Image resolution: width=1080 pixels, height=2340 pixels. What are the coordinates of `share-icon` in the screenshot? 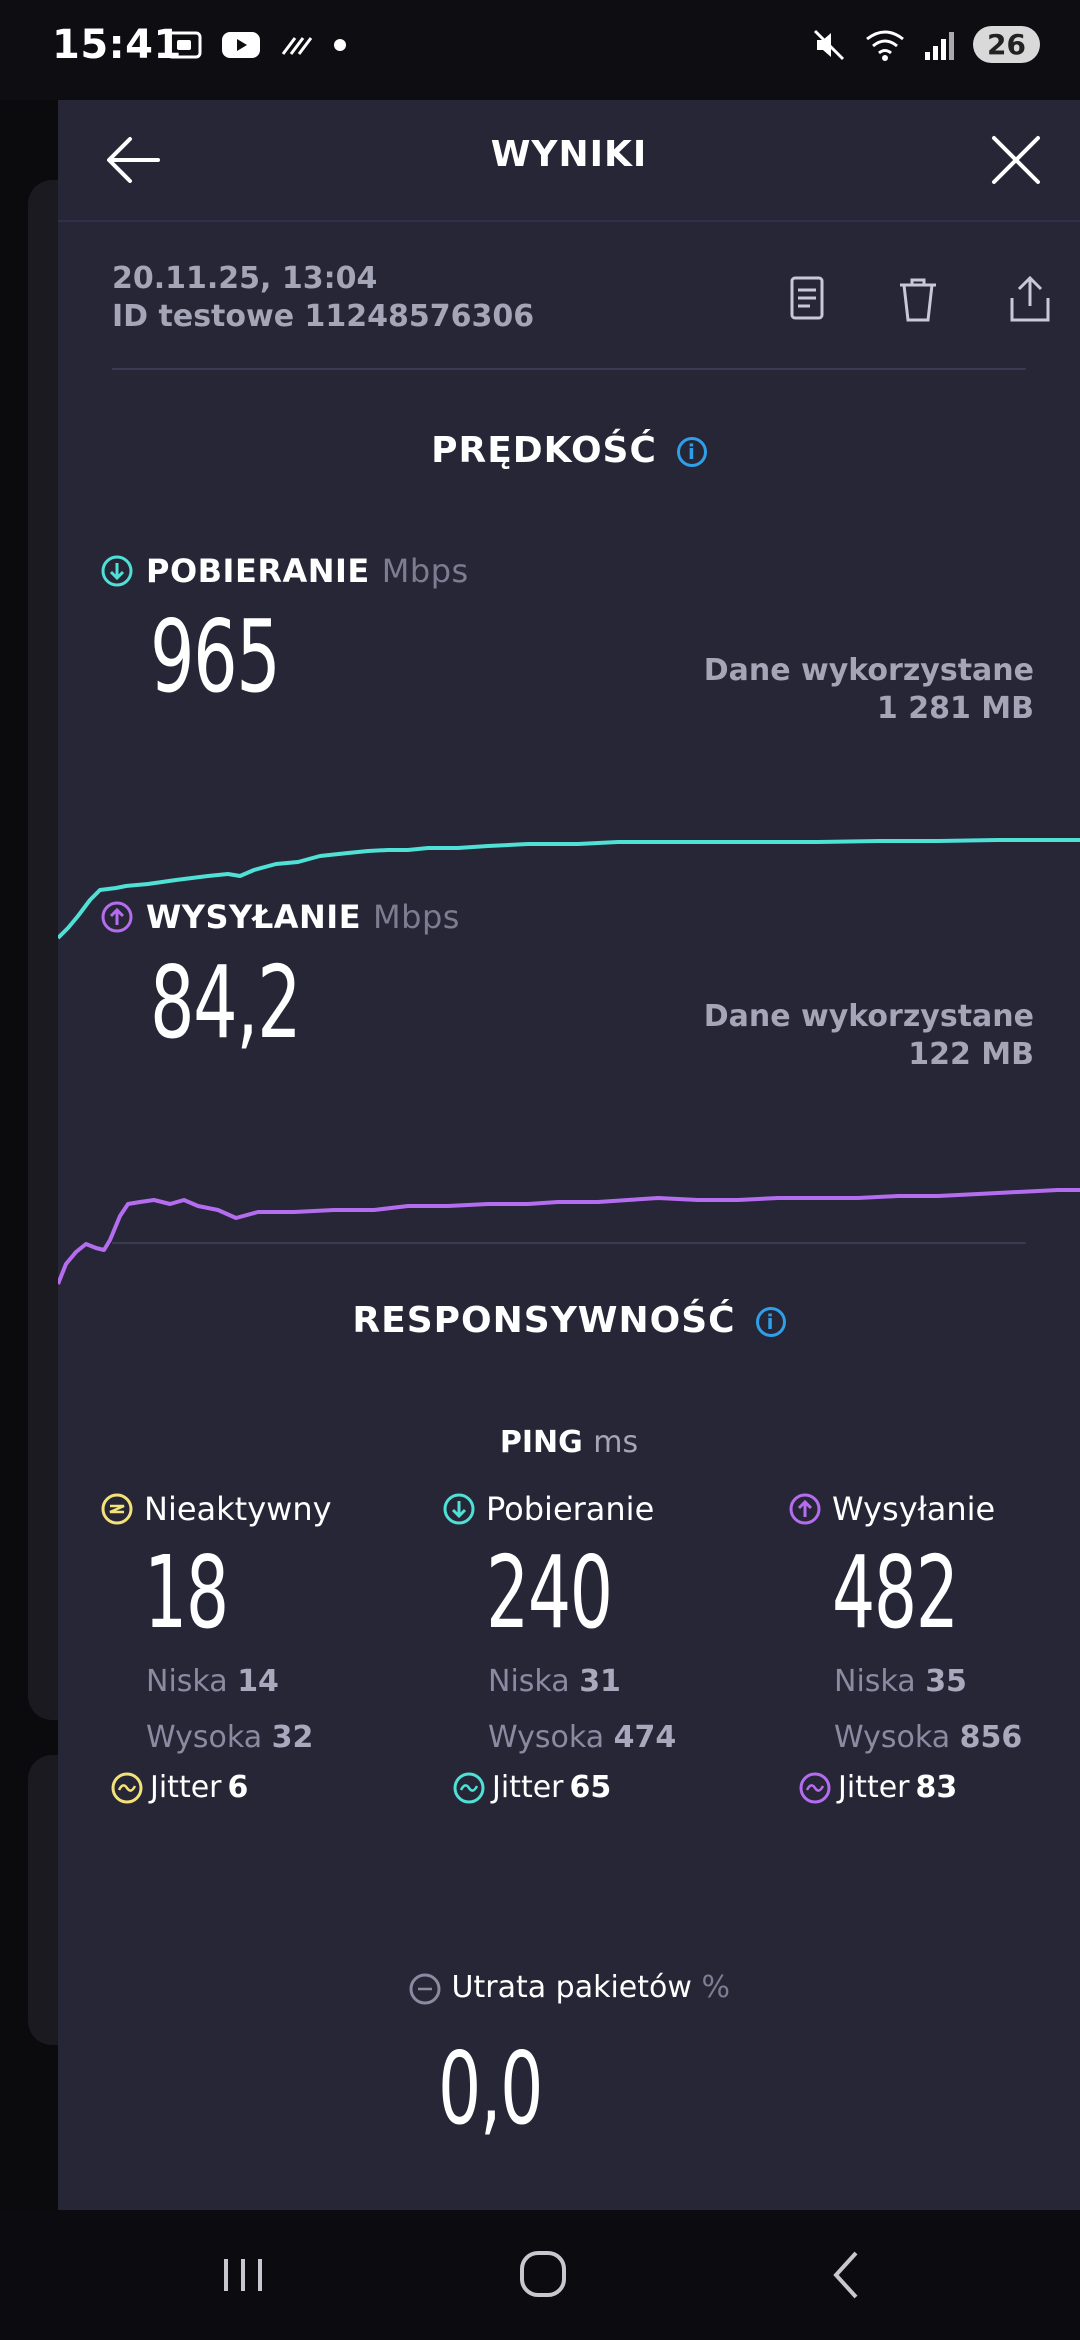 It's located at (1030, 300).